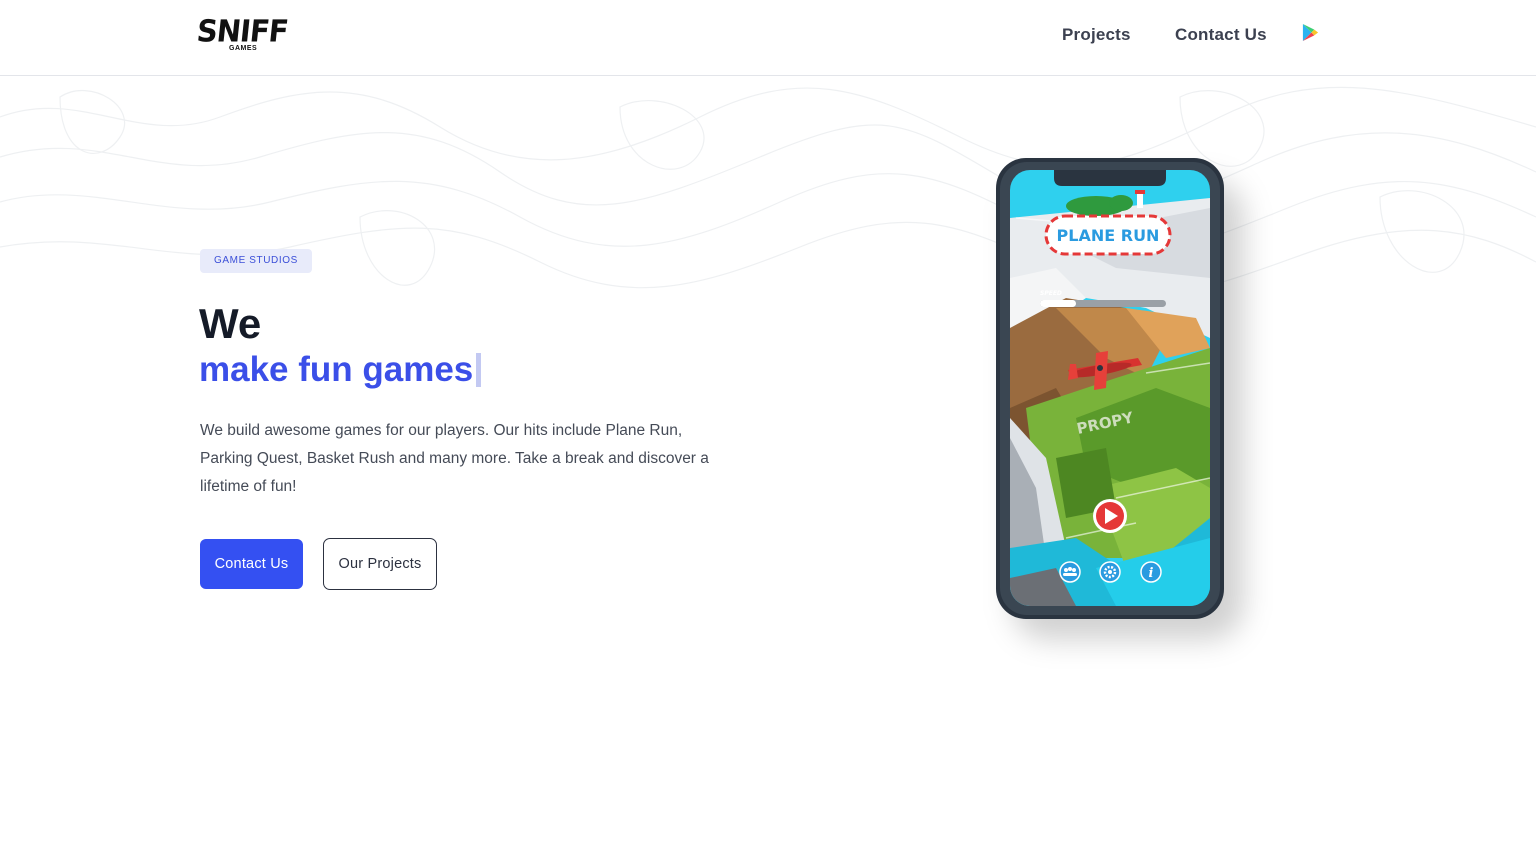 This screenshot has width=1536, height=864. What do you see at coordinates (380, 564) in the screenshot?
I see `our-projects-button: Our Projects` at bounding box center [380, 564].